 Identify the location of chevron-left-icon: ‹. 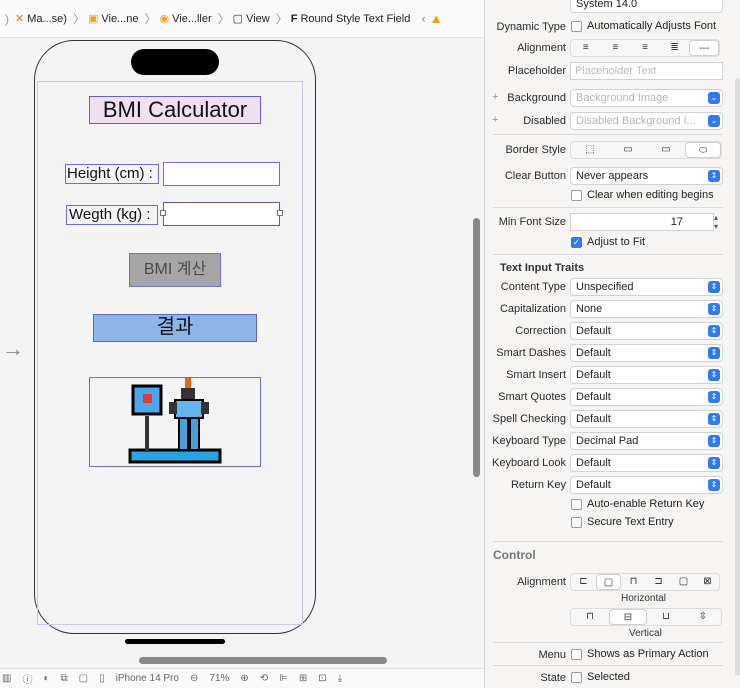
(423, 18).